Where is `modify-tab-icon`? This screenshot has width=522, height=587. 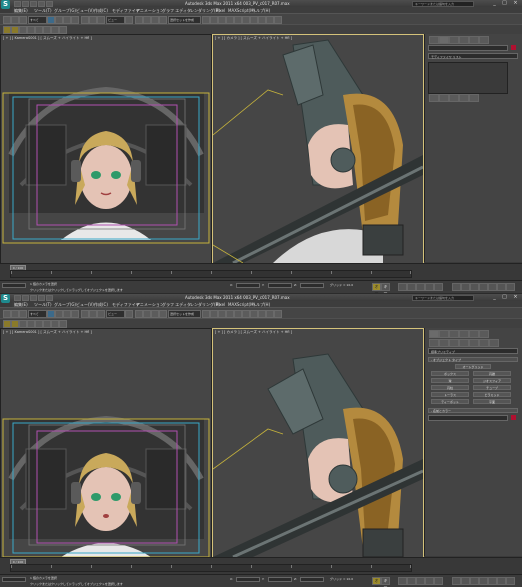
modify-tab-icon is located at coordinates (444, 40).